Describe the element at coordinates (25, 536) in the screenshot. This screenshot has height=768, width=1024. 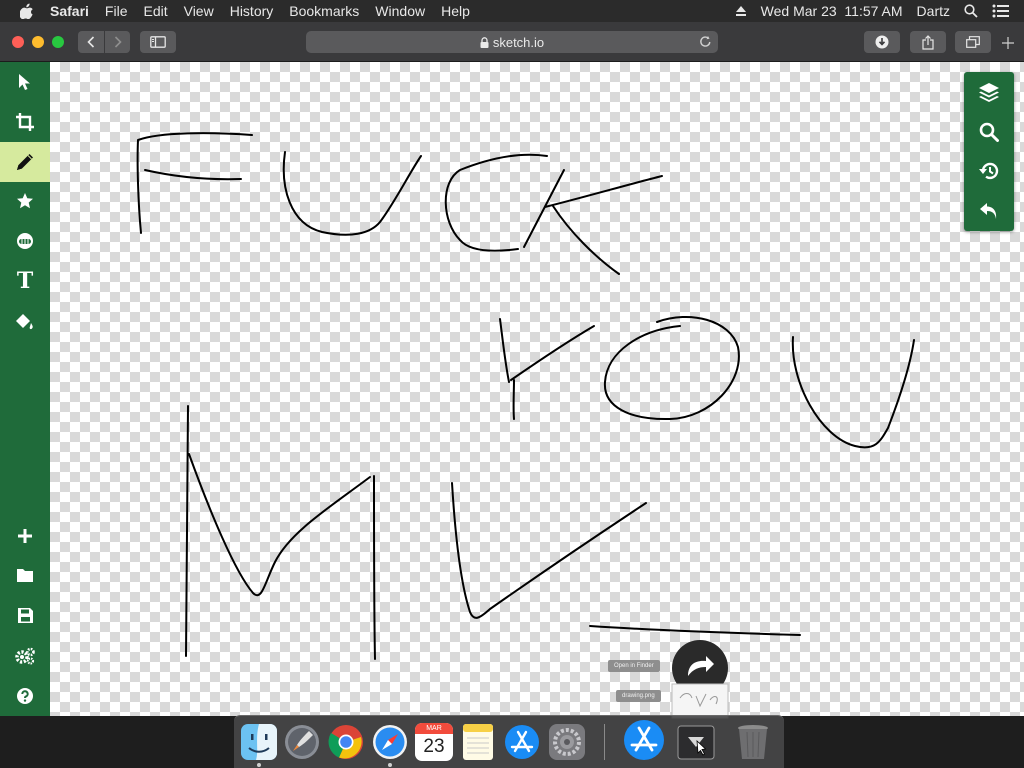
I see `tool-new` at that location.